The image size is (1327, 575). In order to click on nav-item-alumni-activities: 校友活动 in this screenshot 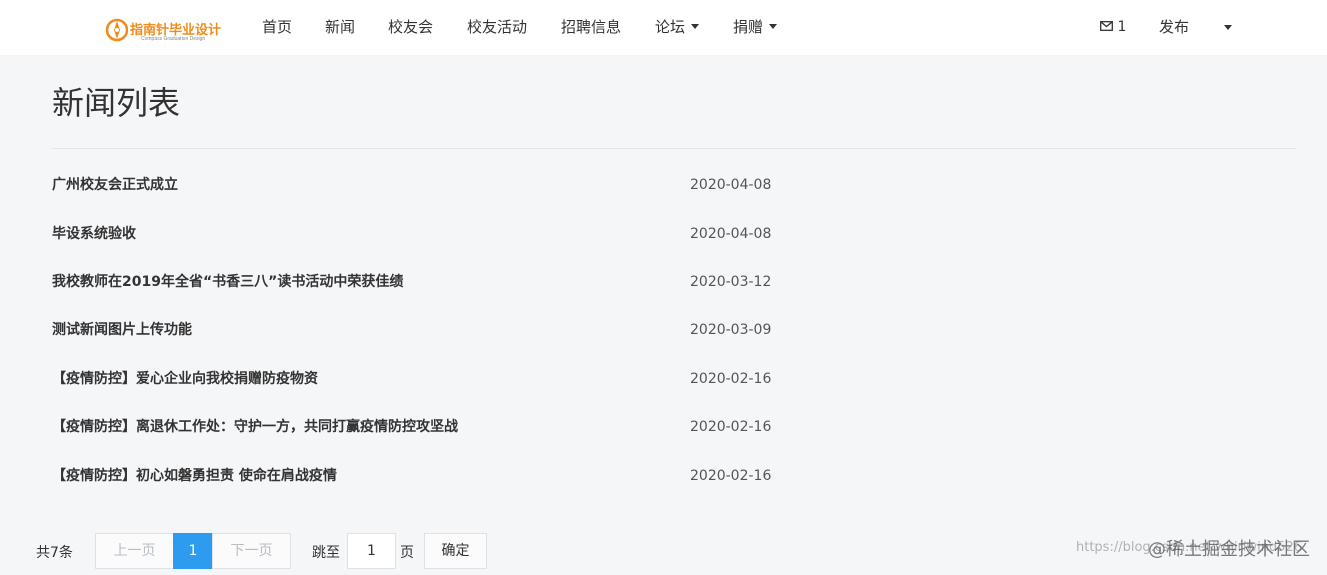, I will do `click(497, 27)`.